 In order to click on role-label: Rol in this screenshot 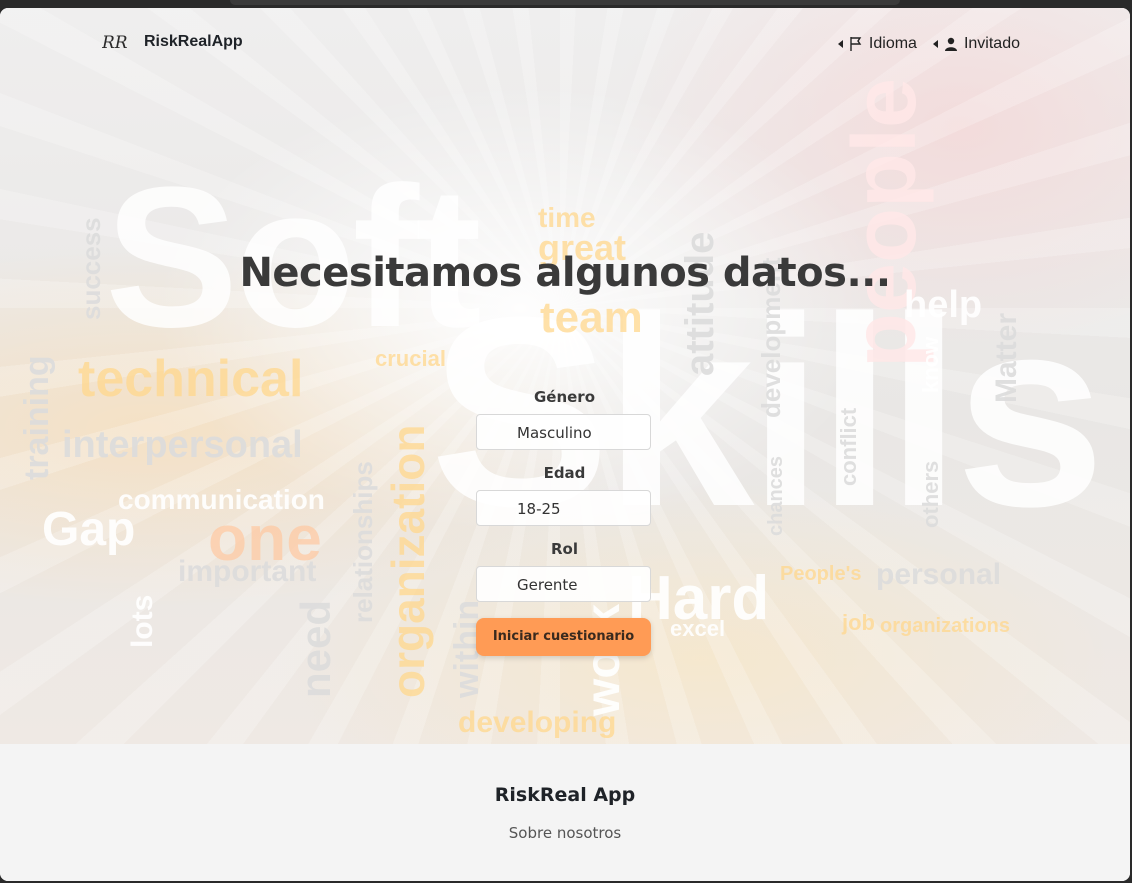, I will do `click(564, 549)`.